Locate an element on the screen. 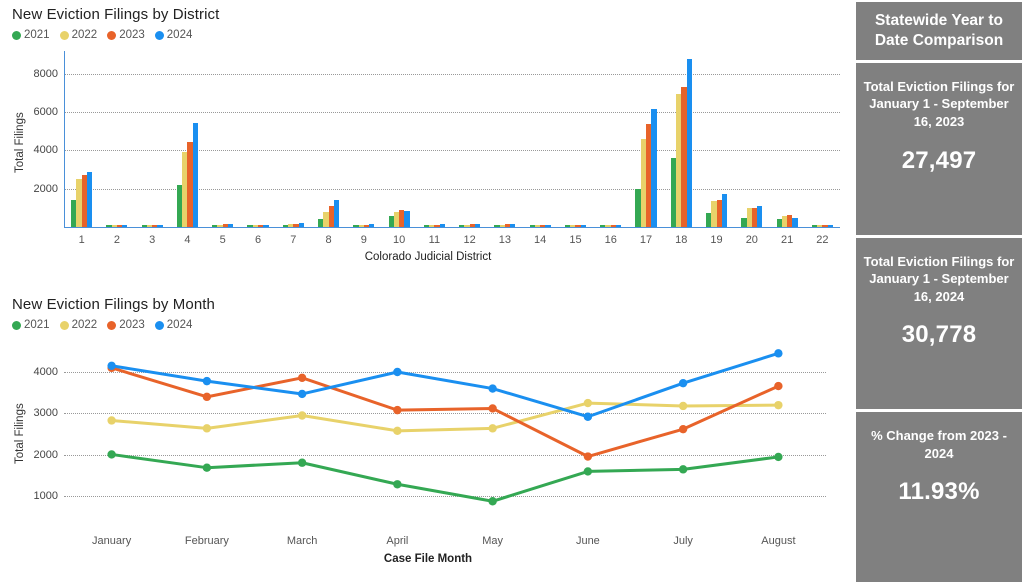 Image resolution: width=1024 pixels, height=584 pixels. point-2021-February is located at coordinates (207, 467).